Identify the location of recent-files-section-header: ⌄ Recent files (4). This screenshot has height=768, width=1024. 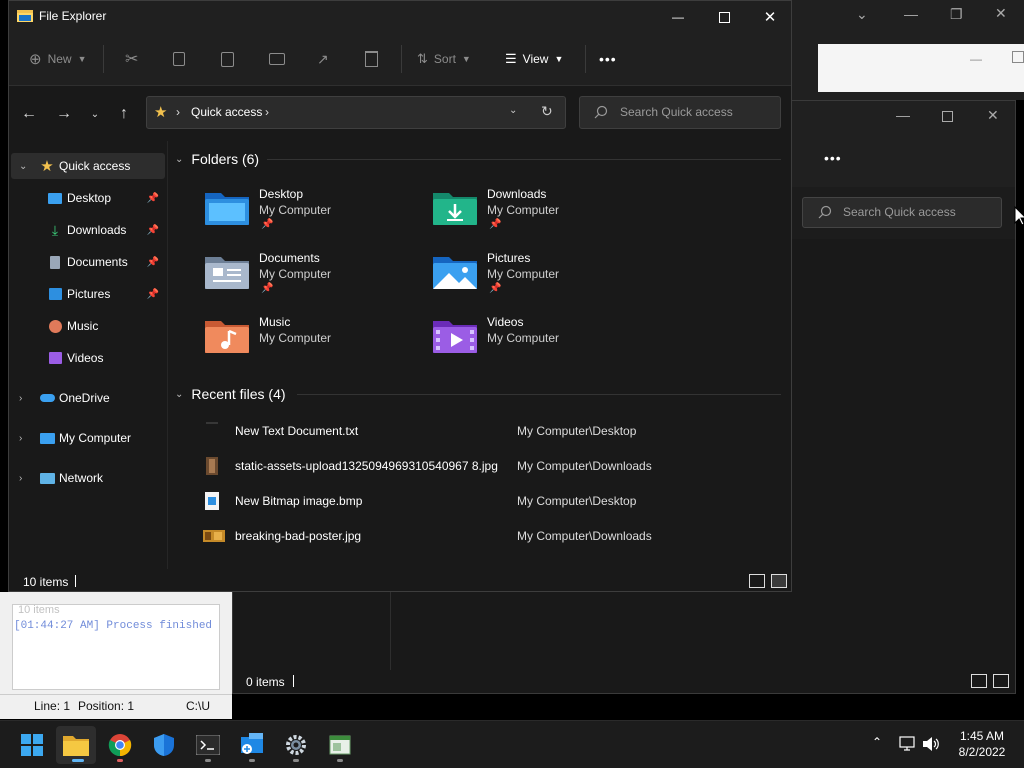
(230, 394).